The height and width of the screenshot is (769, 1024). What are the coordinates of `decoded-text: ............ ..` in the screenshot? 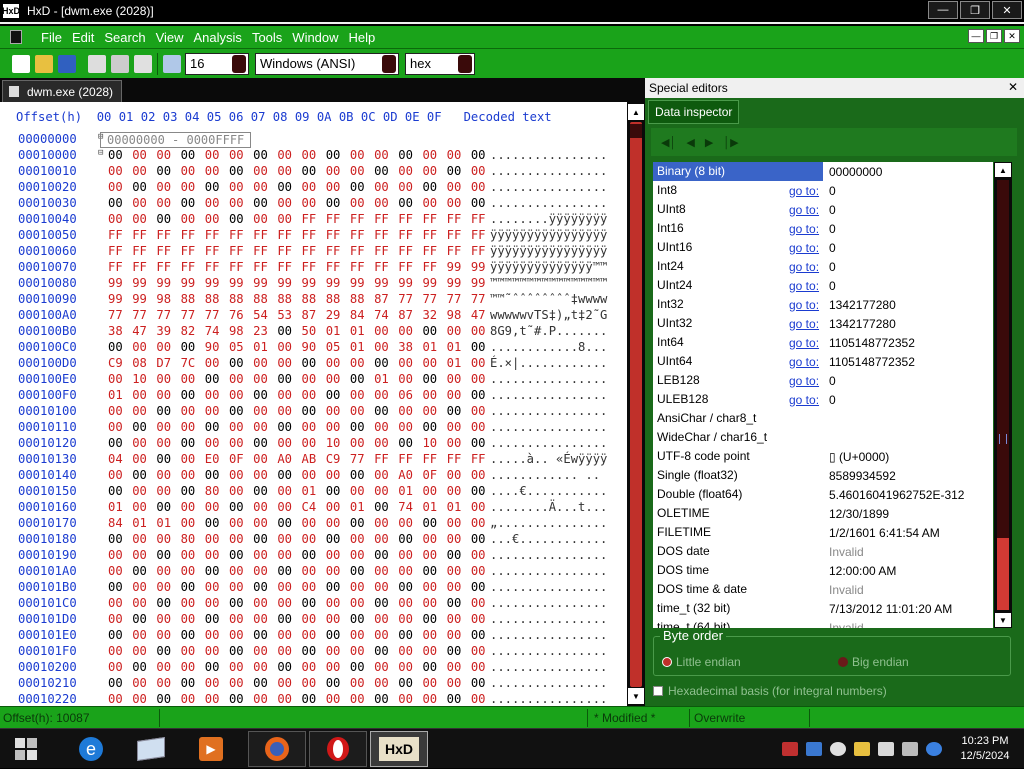 It's located at (545, 475).